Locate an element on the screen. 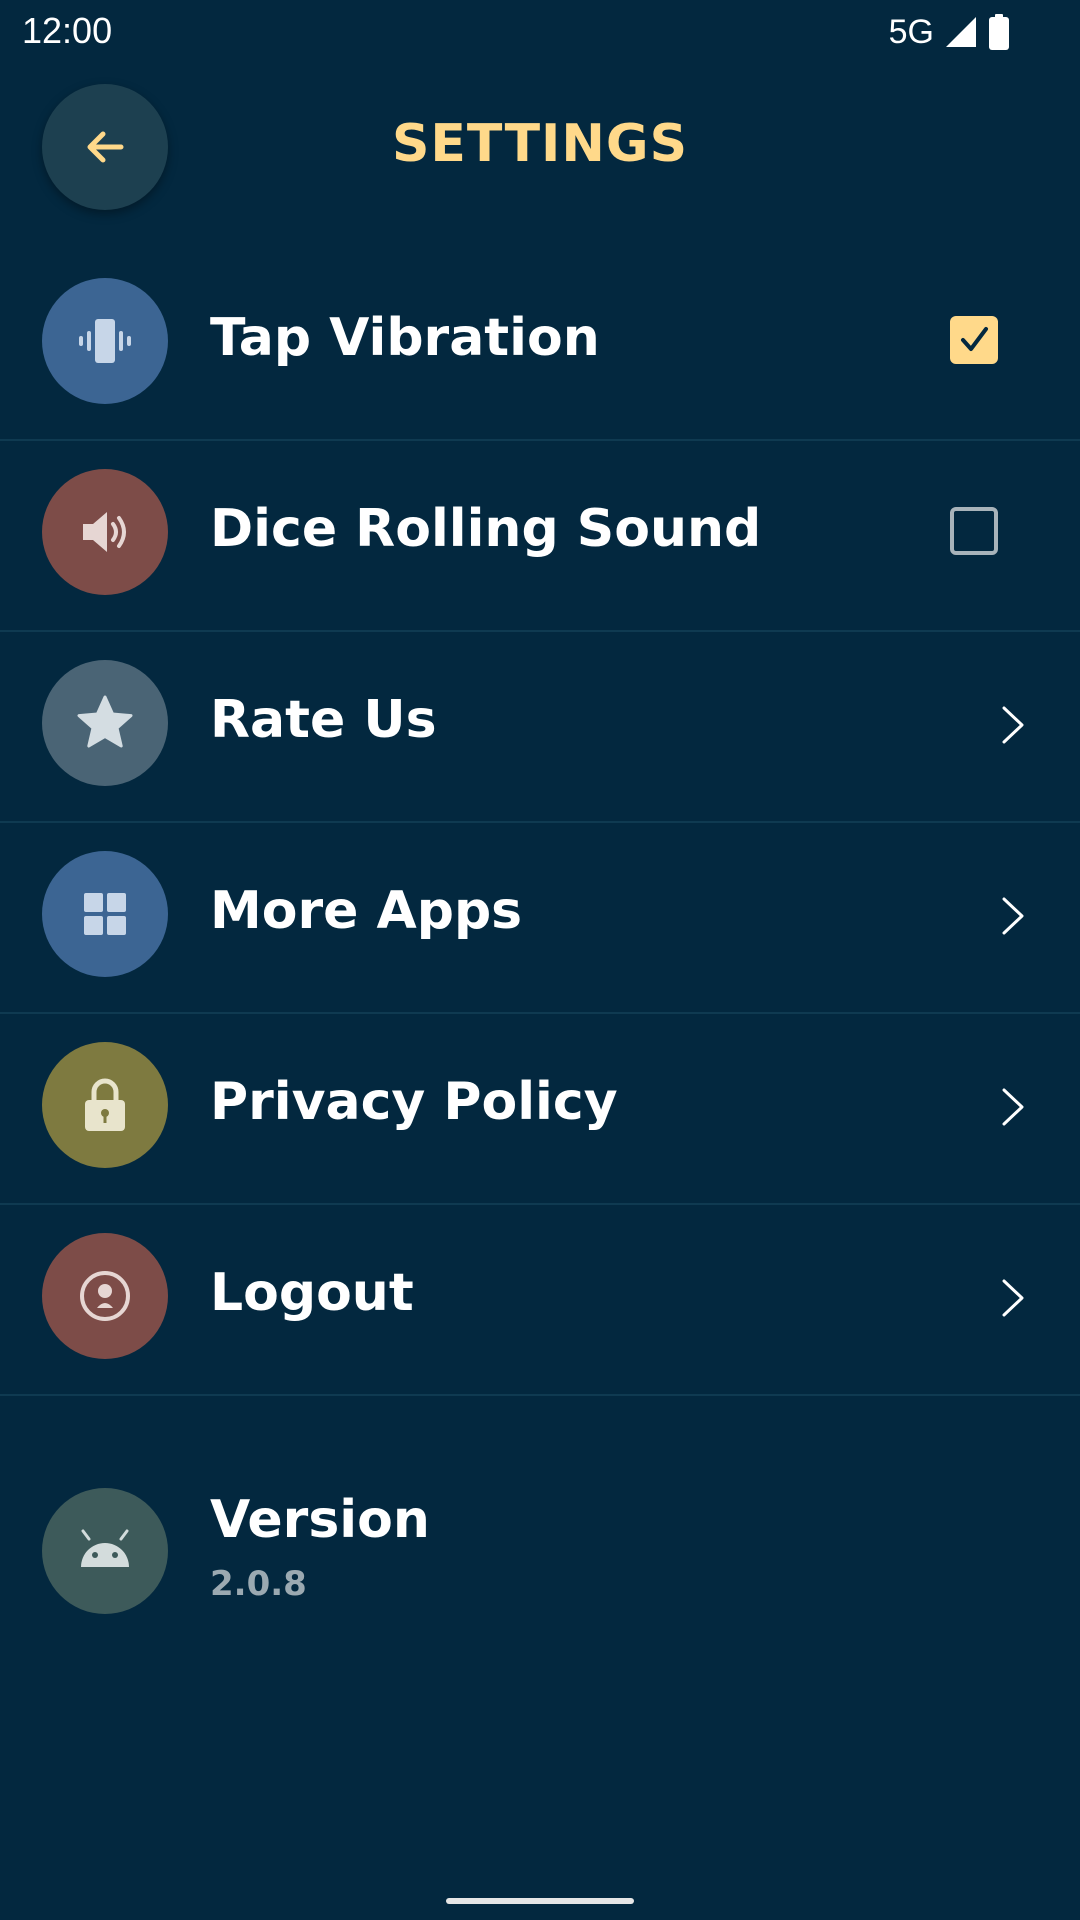  star-icon is located at coordinates (105, 721).